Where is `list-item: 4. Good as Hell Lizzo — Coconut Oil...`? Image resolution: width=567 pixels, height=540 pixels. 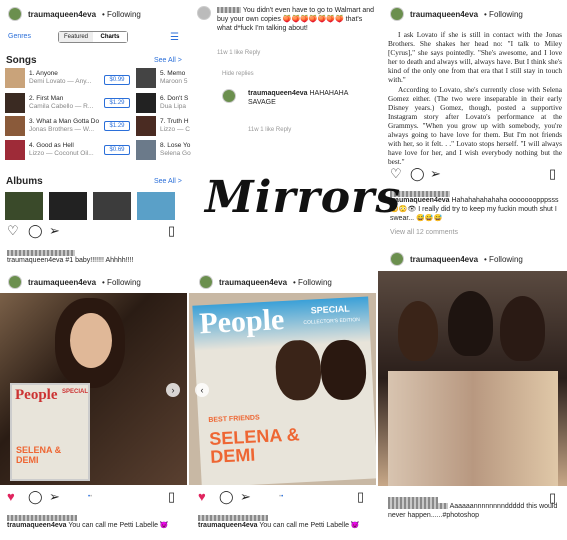 list-item: 4. Good as Hell Lizzo — Coconut Oil... is located at coordinates (49, 150).